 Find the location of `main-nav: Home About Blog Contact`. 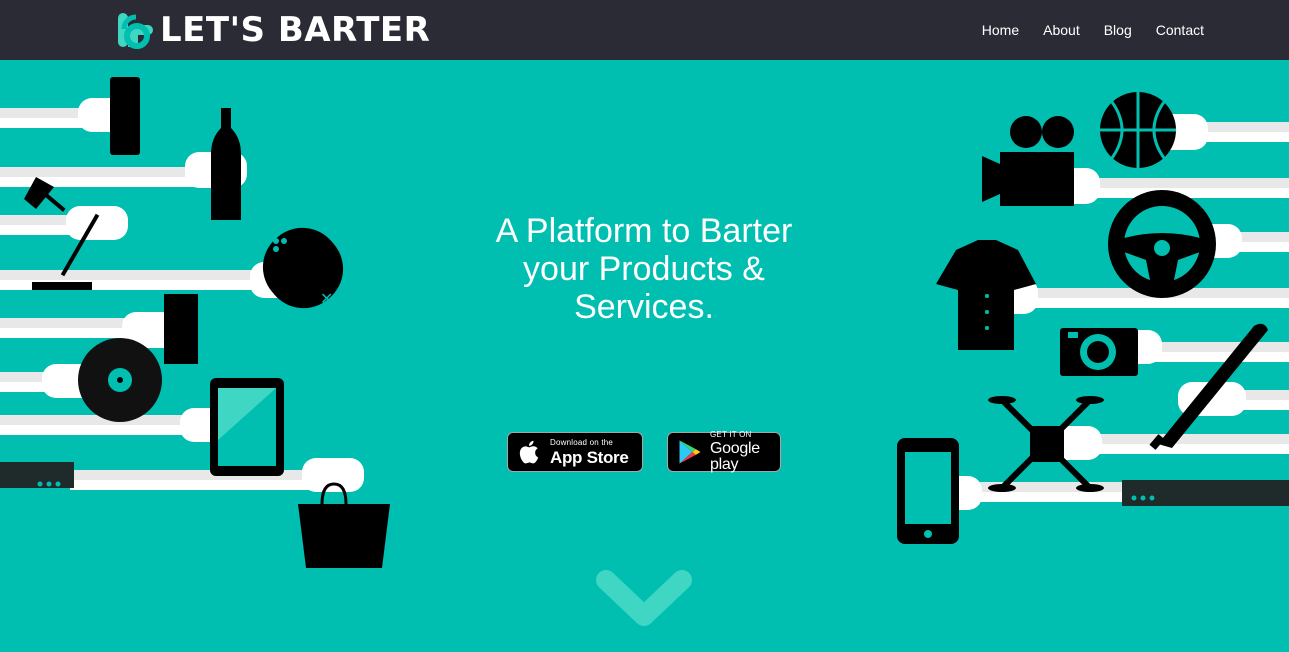

main-nav: Home About Blog Contact is located at coordinates (1093, 30).